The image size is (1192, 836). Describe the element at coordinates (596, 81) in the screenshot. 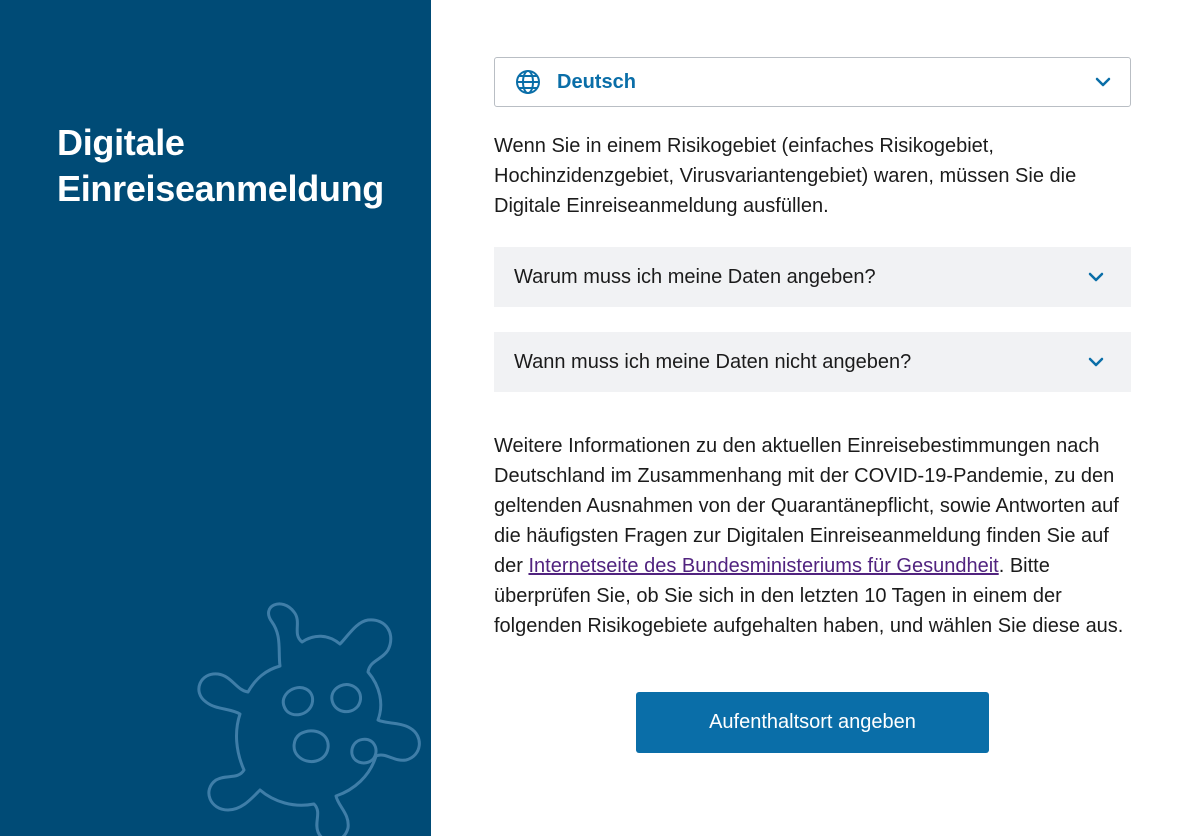

I see `language-selected-label: Deutsch` at that location.